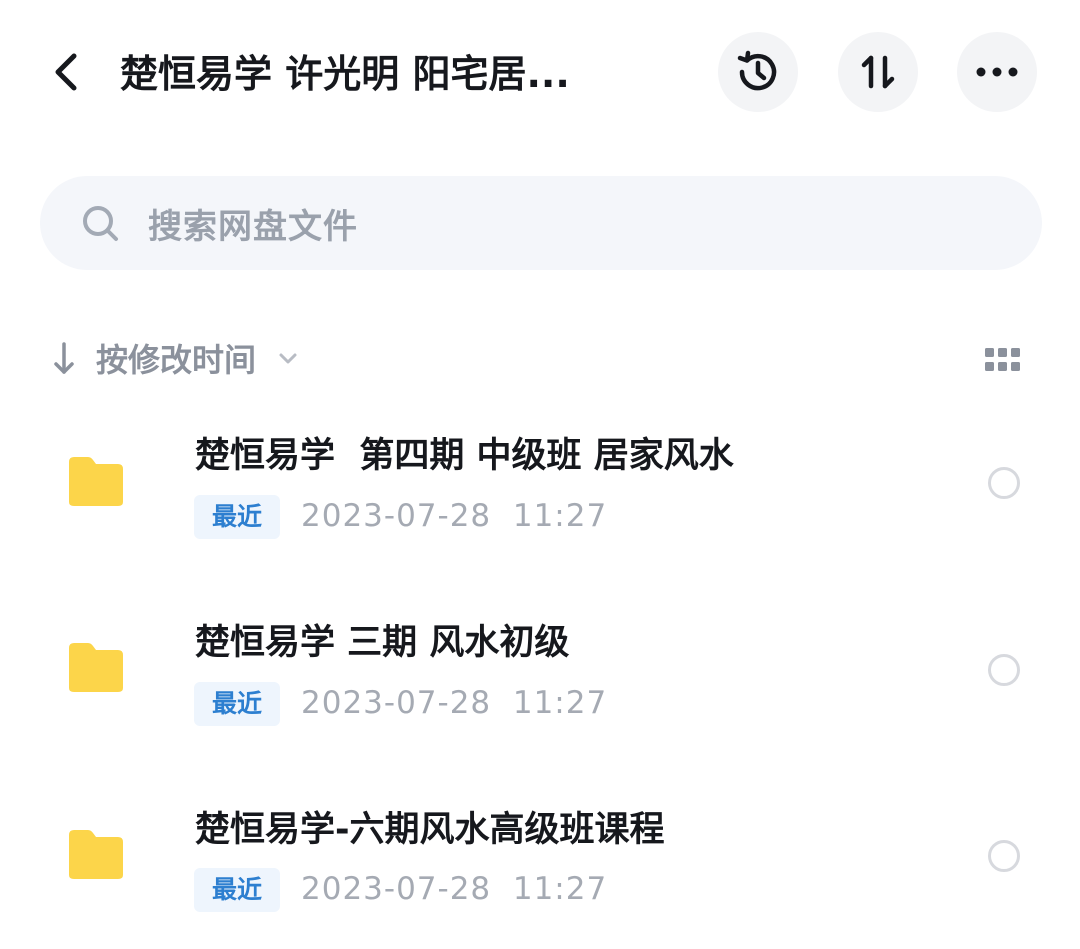 This screenshot has width=1080, height=949. What do you see at coordinates (541, 223) in the screenshot?
I see `search-input: 搜索网盘文件` at bounding box center [541, 223].